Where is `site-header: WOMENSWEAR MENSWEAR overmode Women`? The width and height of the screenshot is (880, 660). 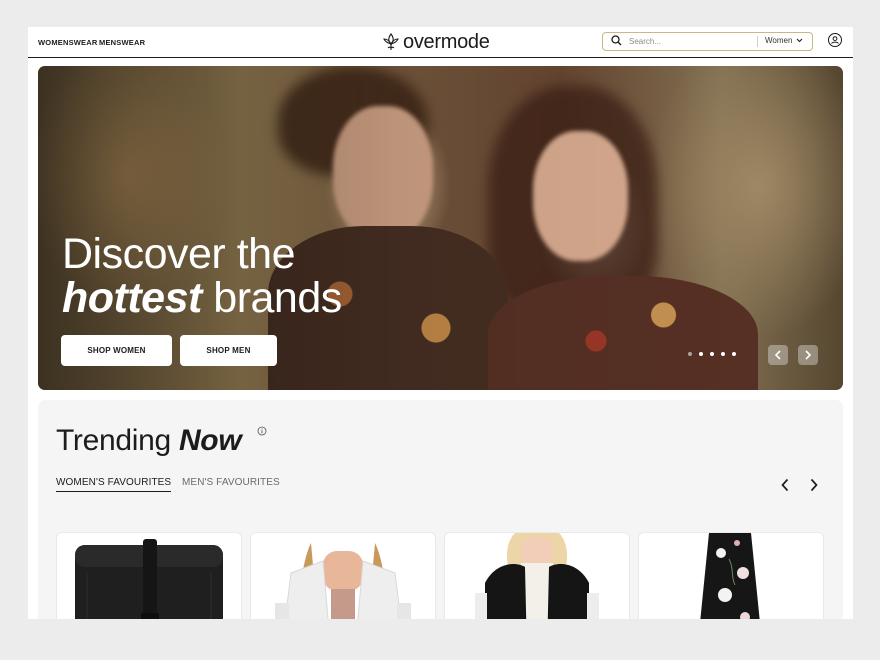 site-header: WOMENSWEAR MENSWEAR overmode Women is located at coordinates (440, 42).